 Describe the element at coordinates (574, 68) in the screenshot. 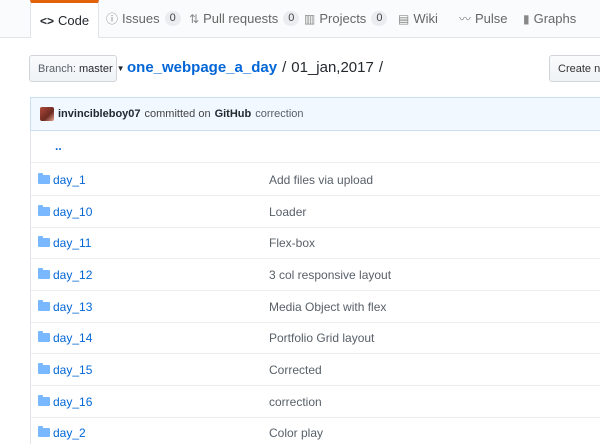

I see `create-new-file-button: Create new file` at that location.